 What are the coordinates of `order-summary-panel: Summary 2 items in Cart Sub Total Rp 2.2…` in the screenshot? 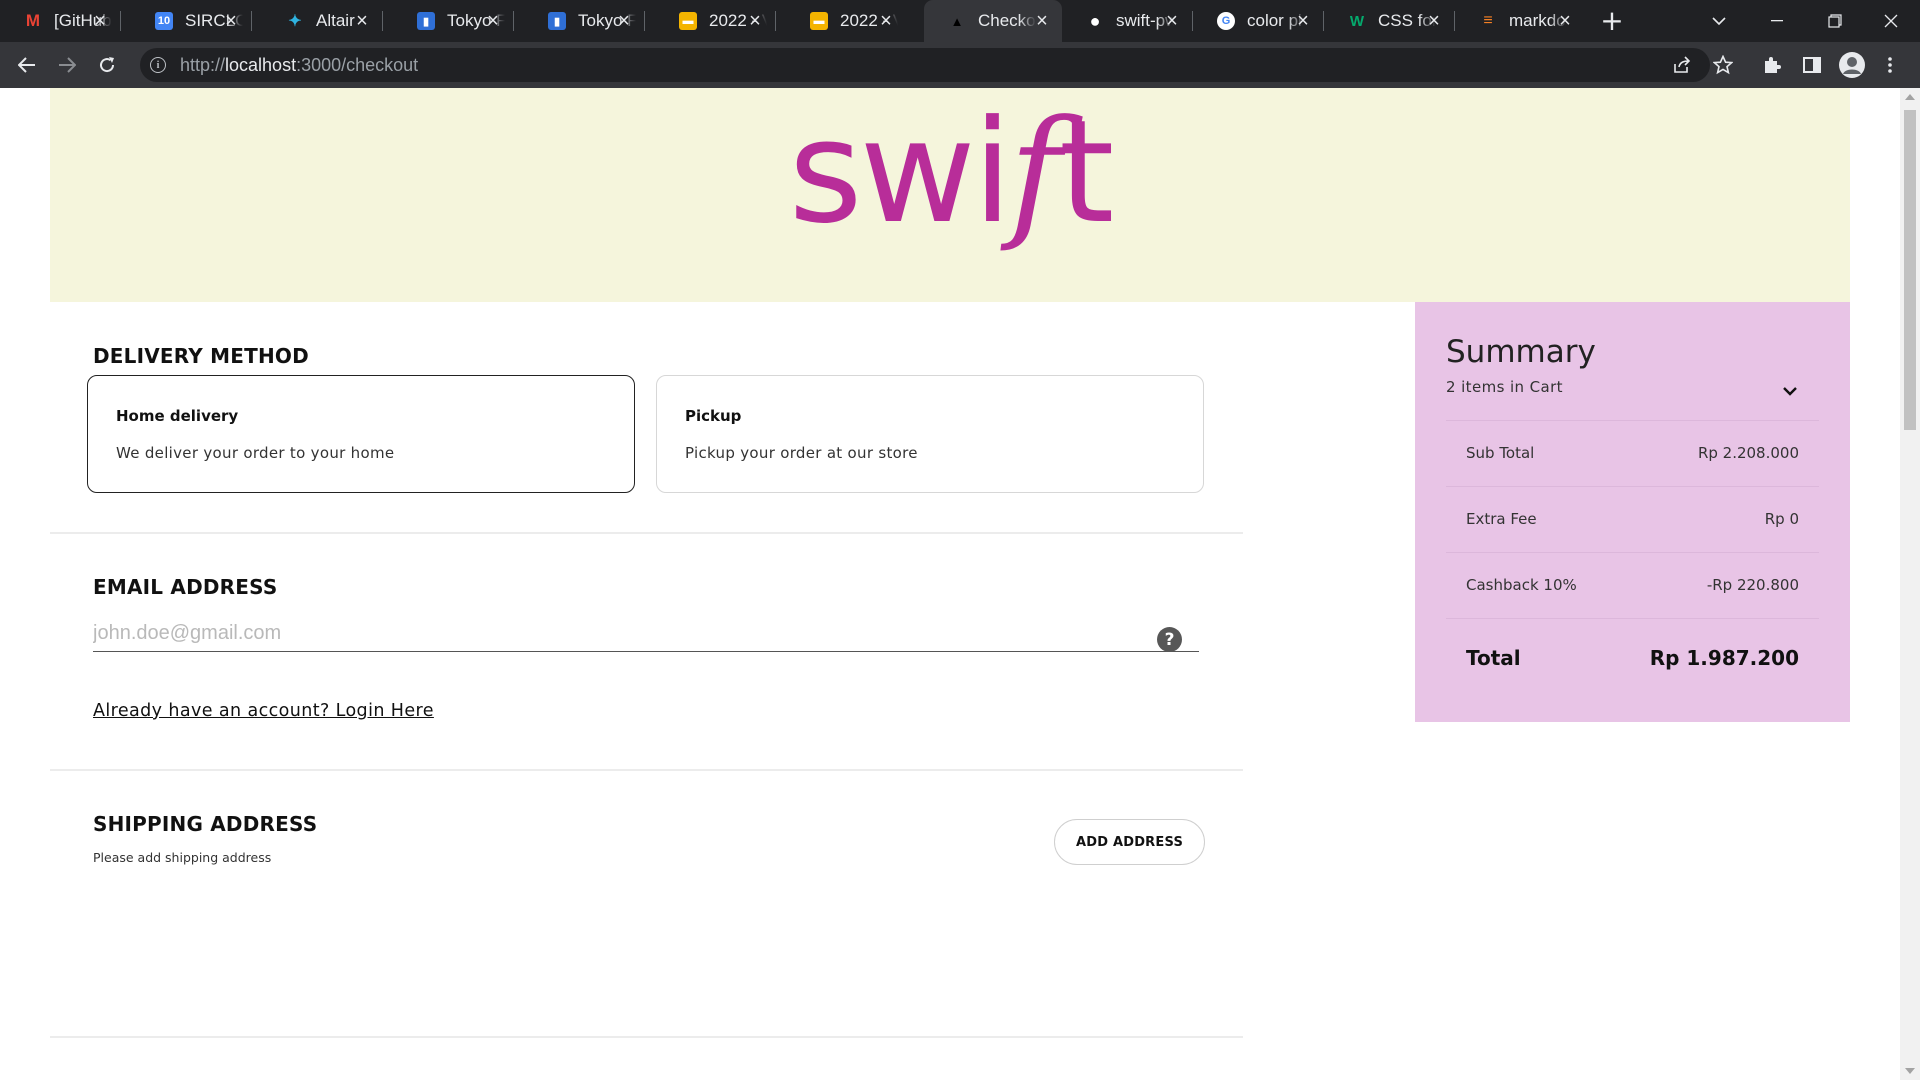 It's located at (1632, 512).